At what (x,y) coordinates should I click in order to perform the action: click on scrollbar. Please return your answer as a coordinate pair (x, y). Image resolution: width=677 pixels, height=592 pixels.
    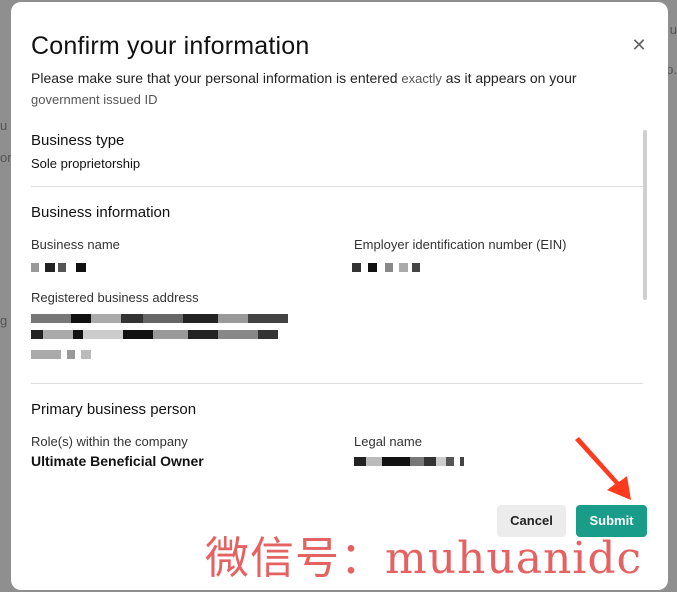
    Looking at the image, I should click on (645, 215).